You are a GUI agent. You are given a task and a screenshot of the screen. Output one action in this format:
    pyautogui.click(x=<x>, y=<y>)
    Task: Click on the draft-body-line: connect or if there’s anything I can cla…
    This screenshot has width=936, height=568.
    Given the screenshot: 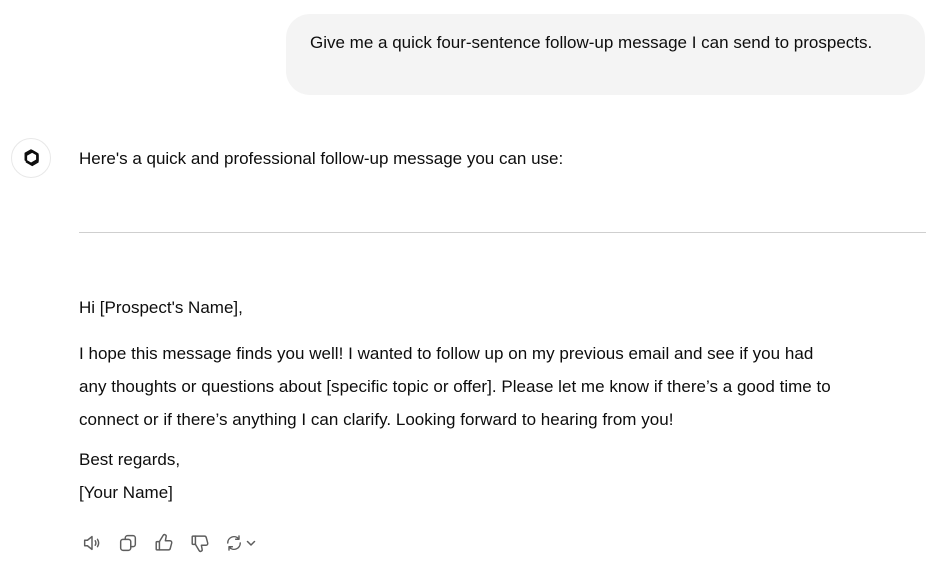 What is the action you would take?
    pyautogui.click(x=376, y=419)
    